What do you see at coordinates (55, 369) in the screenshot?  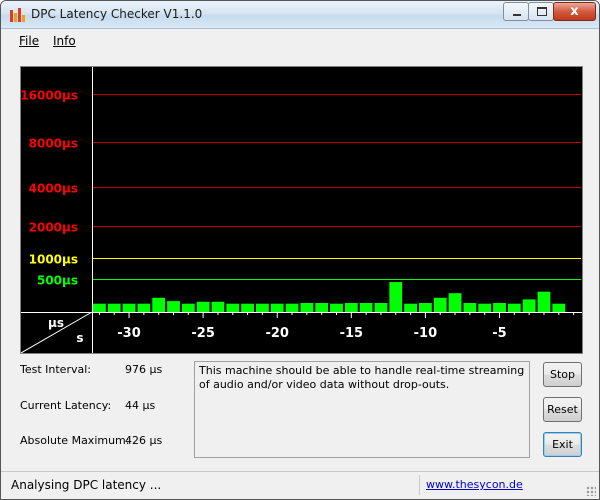 I see `test-interval-label: Test Interval:` at bounding box center [55, 369].